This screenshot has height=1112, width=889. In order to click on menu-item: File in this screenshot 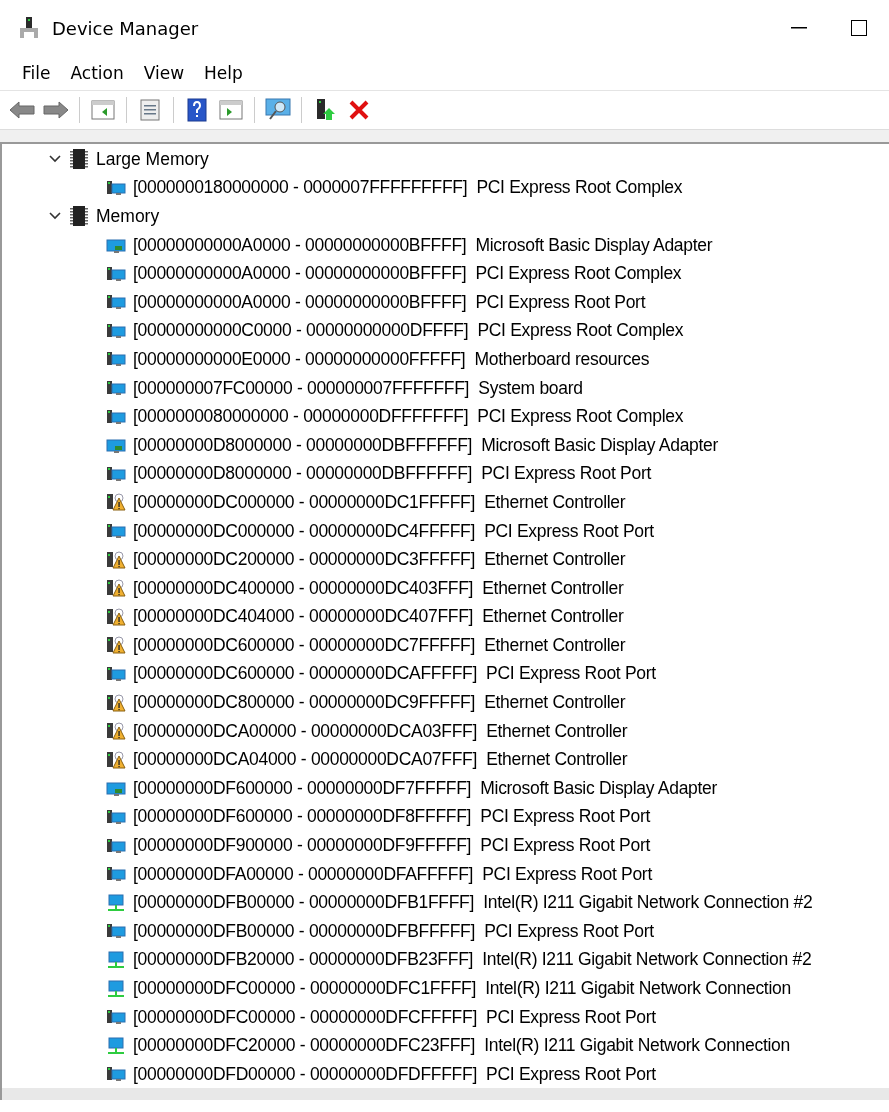, I will do `click(36, 73)`.